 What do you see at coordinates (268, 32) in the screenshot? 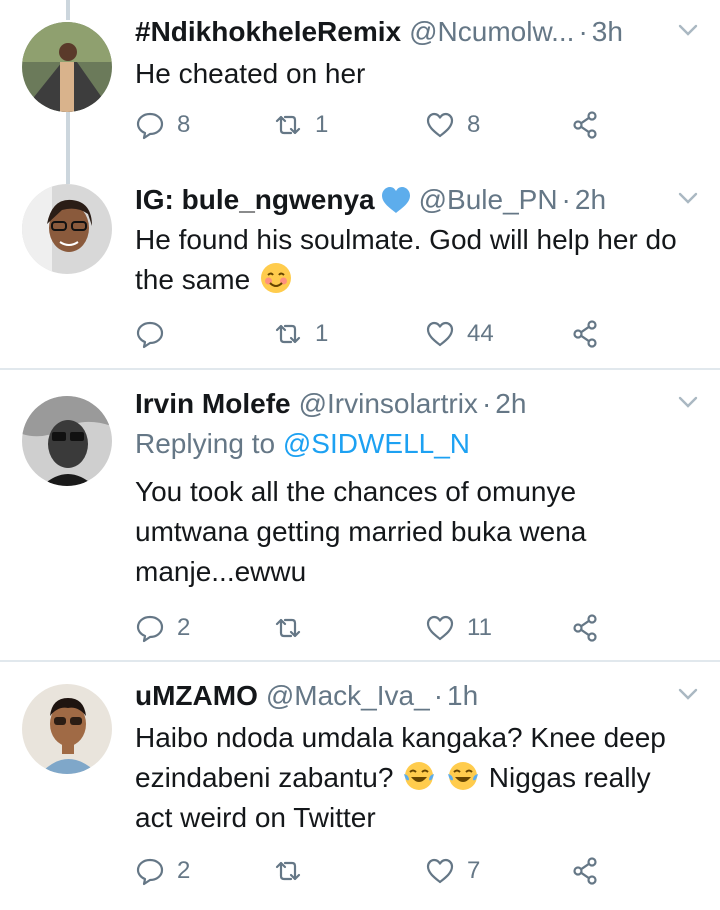
I see `display-name: #NdikhokheleRemix` at bounding box center [268, 32].